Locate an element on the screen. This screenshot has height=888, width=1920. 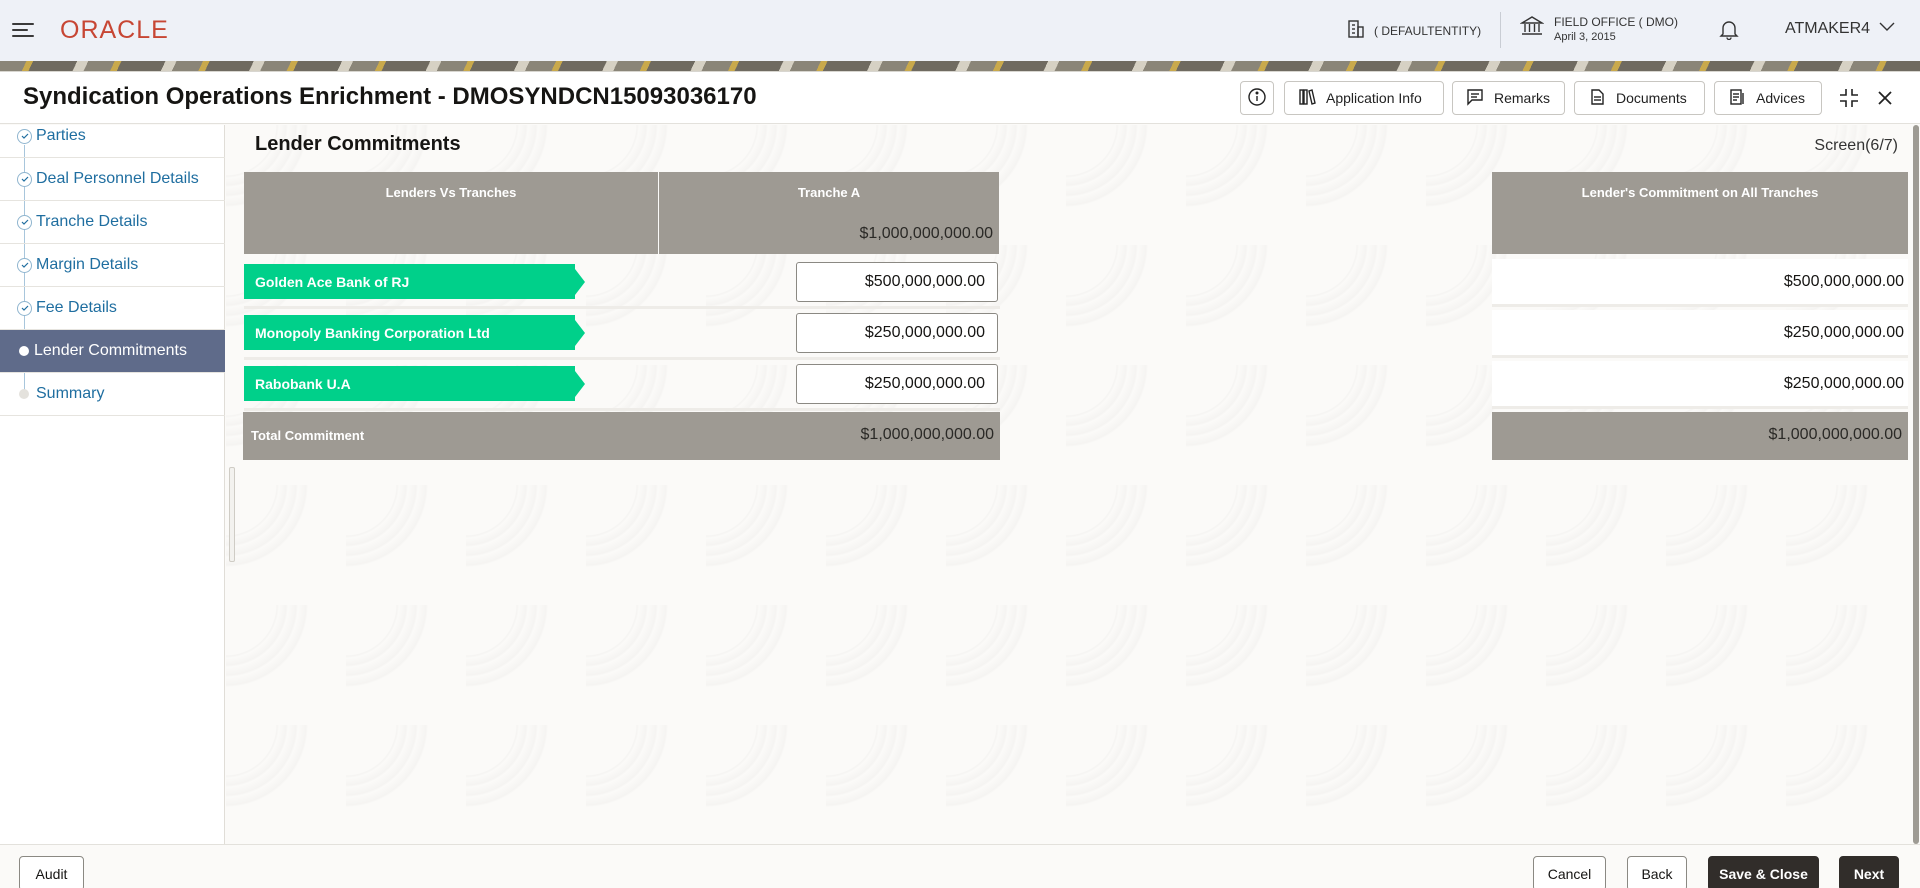
total-all-tranches: $1,000,000,000.00 is located at coordinates (1835, 434).